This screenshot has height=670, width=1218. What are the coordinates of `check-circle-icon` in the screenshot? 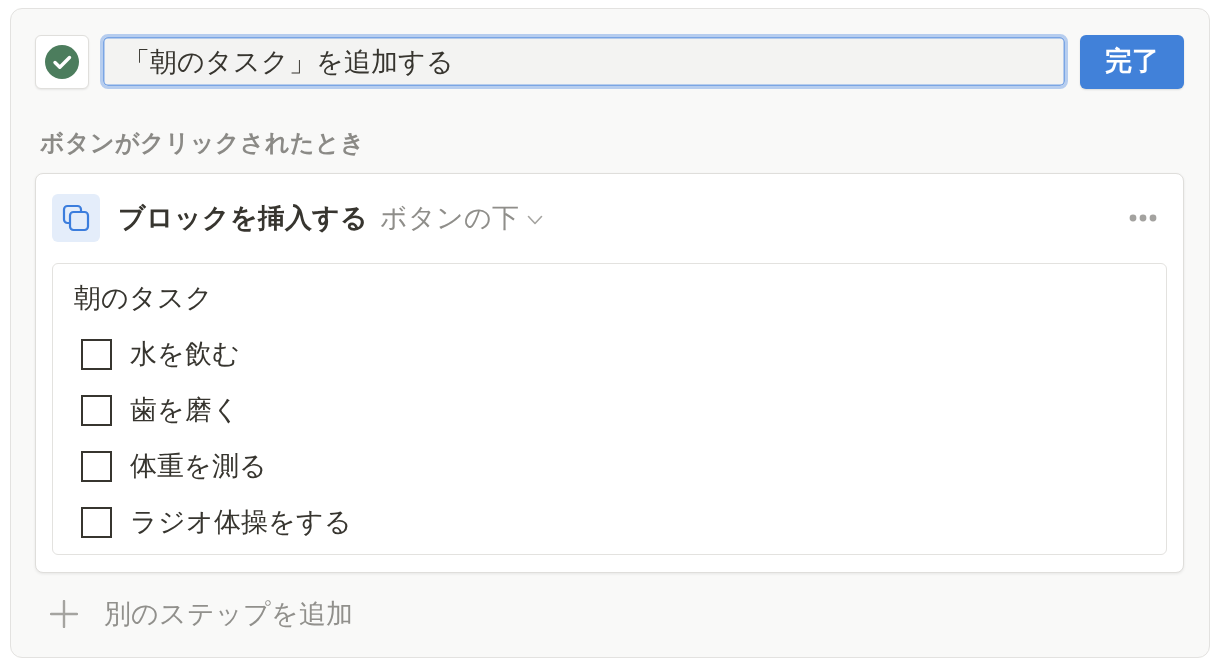 It's located at (62, 61).